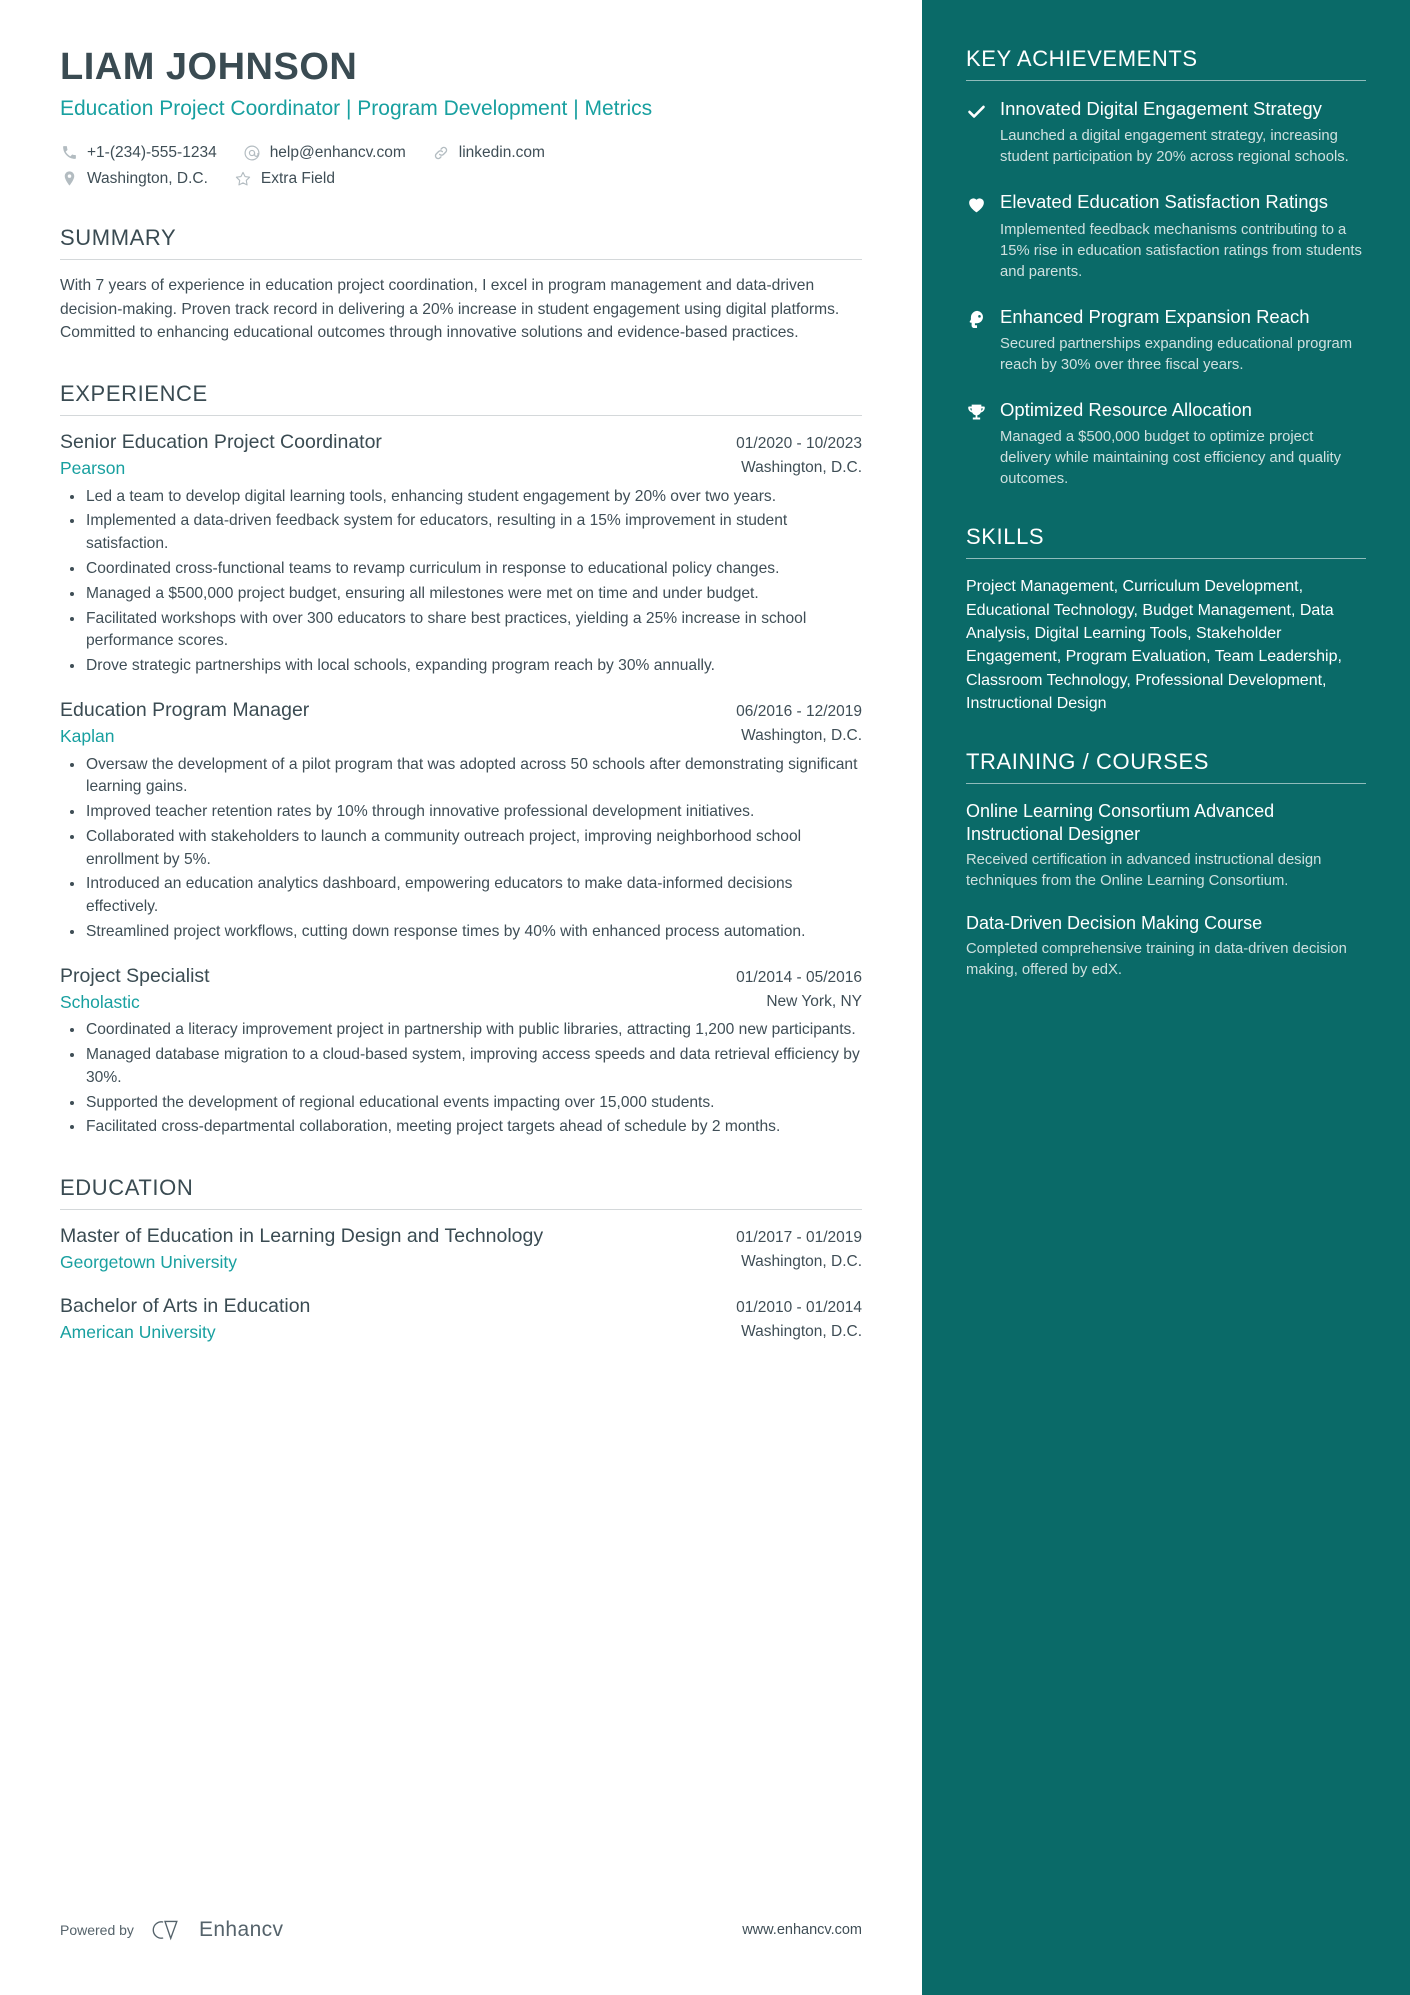 This screenshot has height=1995, width=1410. I want to click on job-title: Project Specialist, so click(135, 975).